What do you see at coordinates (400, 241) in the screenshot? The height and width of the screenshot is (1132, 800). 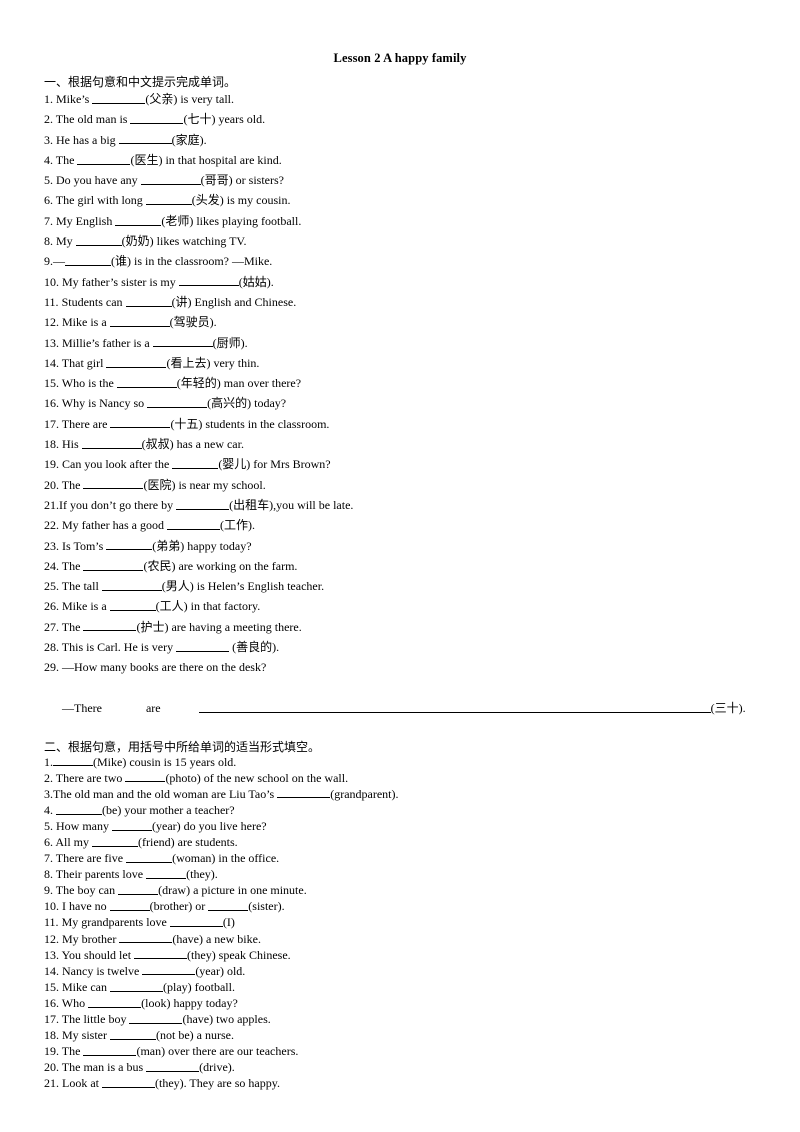 I see `question-item: 8. My (奶奶) likes watching TV.` at bounding box center [400, 241].